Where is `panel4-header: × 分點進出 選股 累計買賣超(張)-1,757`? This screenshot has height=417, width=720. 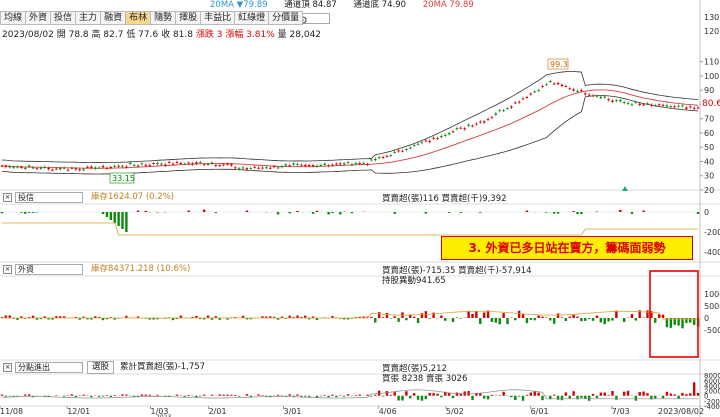 panel4-header: × 分點進出 選股 累計買賣超(張)-1,757 is located at coordinates (103, 367).